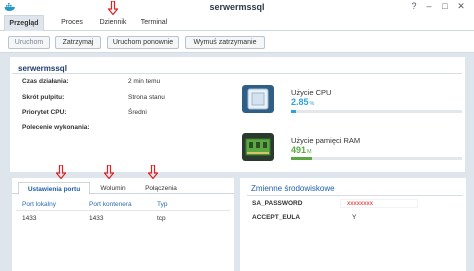  Describe the element at coordinates (44, 112) in the screenshot. I see `cpu-priority-label: Priorytet CPU:` at that location.